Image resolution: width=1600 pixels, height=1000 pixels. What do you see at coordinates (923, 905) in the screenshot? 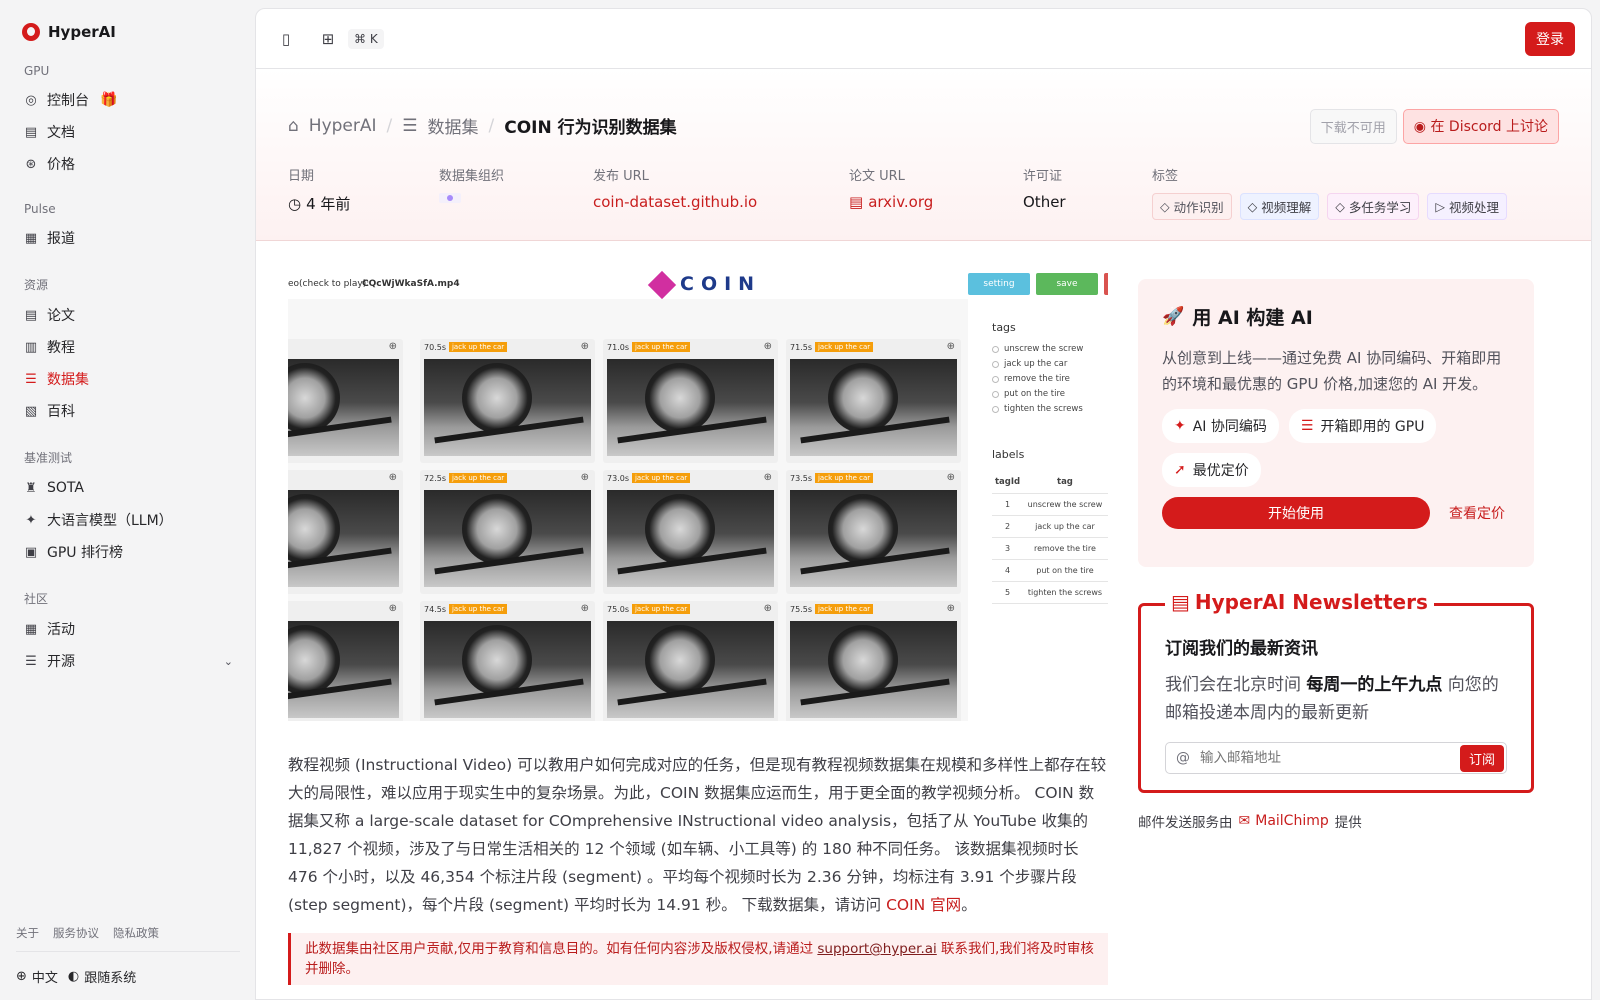
I see `coin-website-link: COIN 官网` at bounding box center [923, 905].